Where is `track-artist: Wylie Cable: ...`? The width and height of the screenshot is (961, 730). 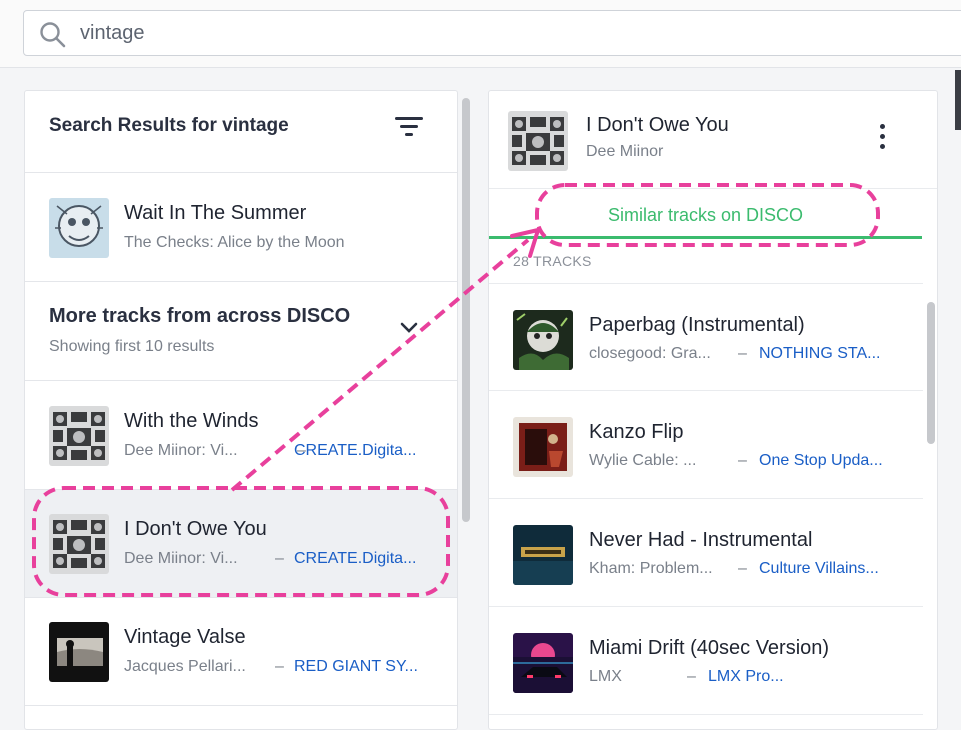
track-artist: Wylie Cable: ... is located at coordinates (643, 460).